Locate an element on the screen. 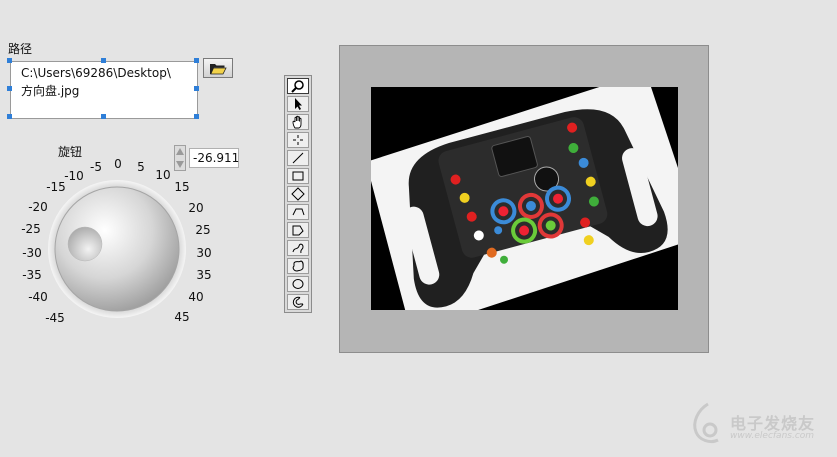 The width and height of the screenshot is (837, 457). knob-scale-label: -45 is located at coordinates (55, 318).